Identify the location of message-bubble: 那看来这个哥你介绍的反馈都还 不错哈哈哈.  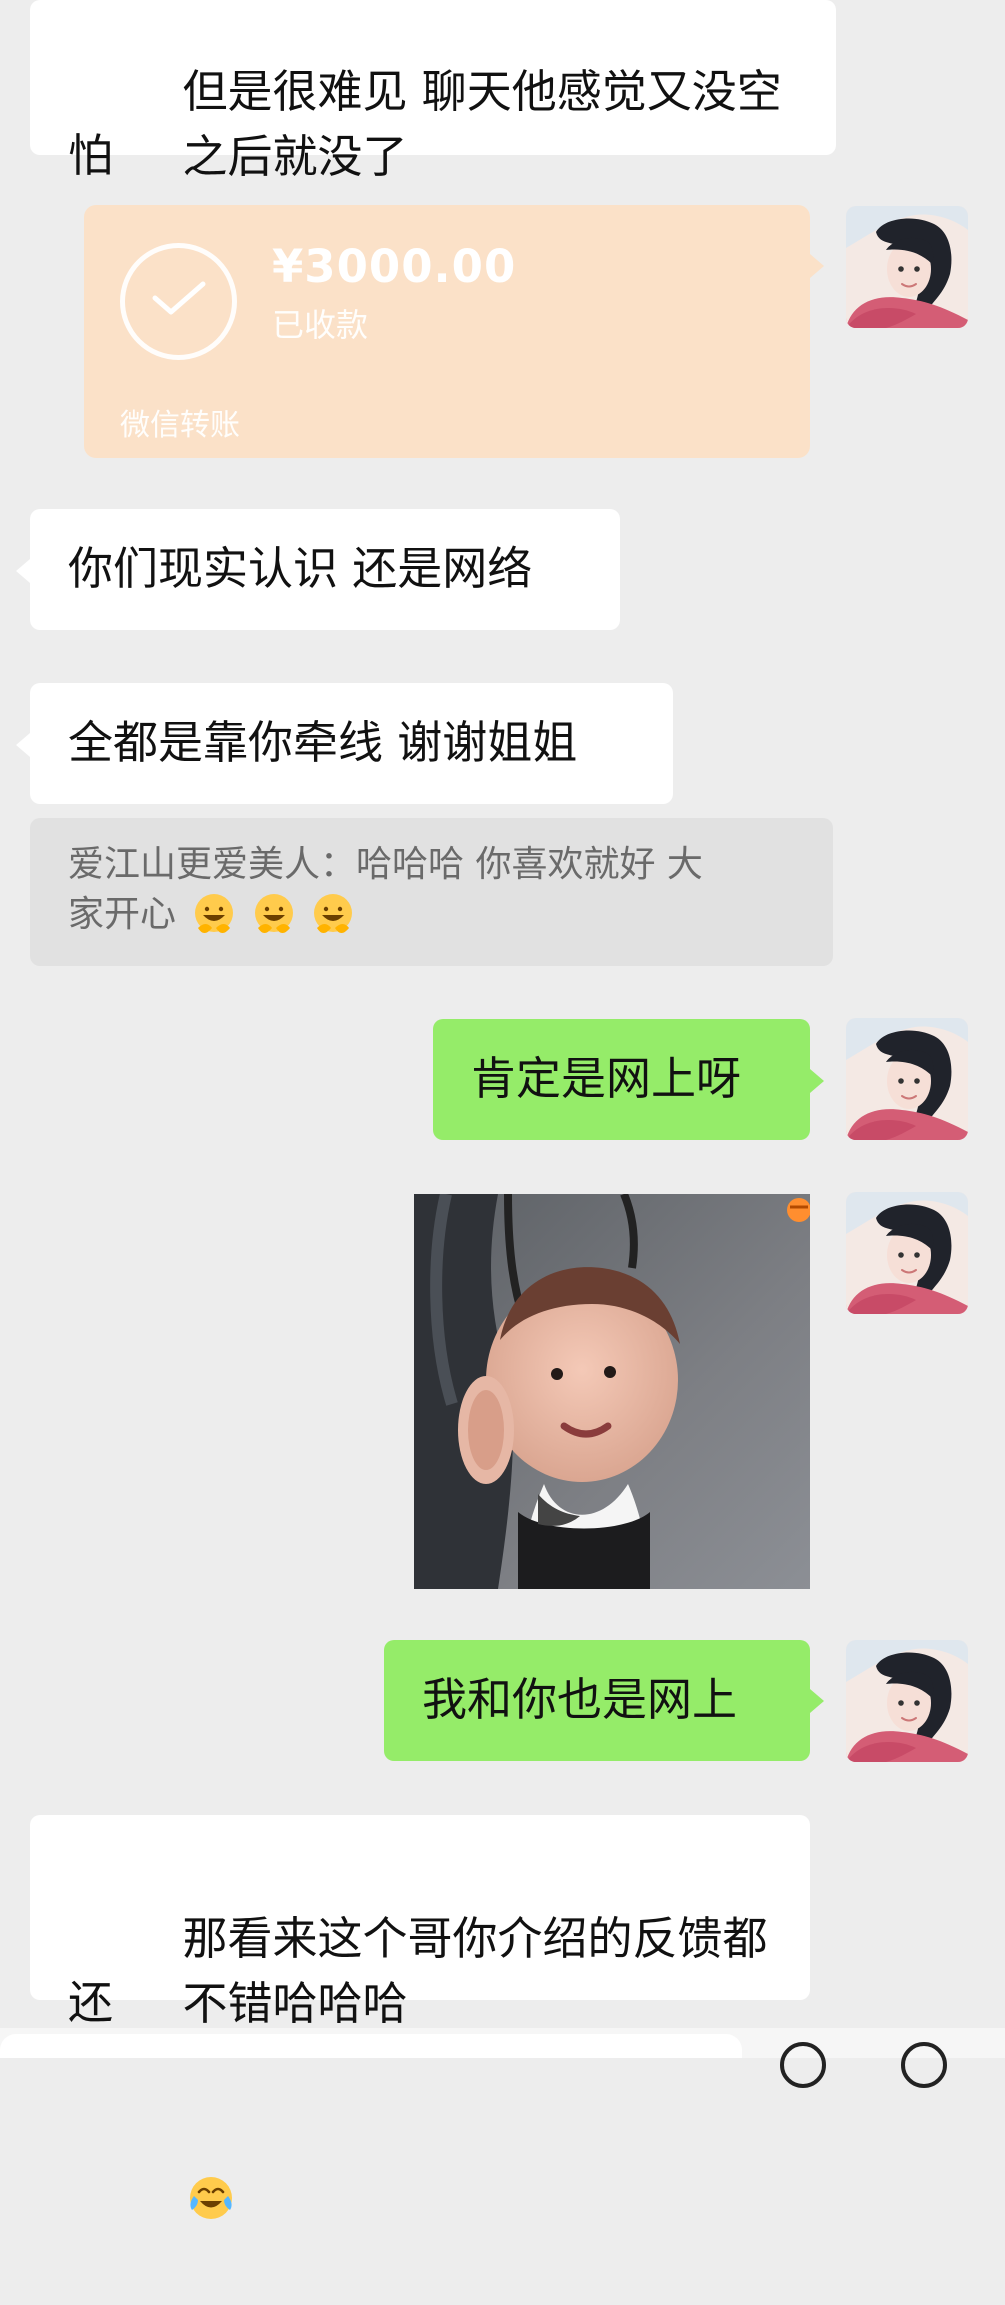
(420, 2017).